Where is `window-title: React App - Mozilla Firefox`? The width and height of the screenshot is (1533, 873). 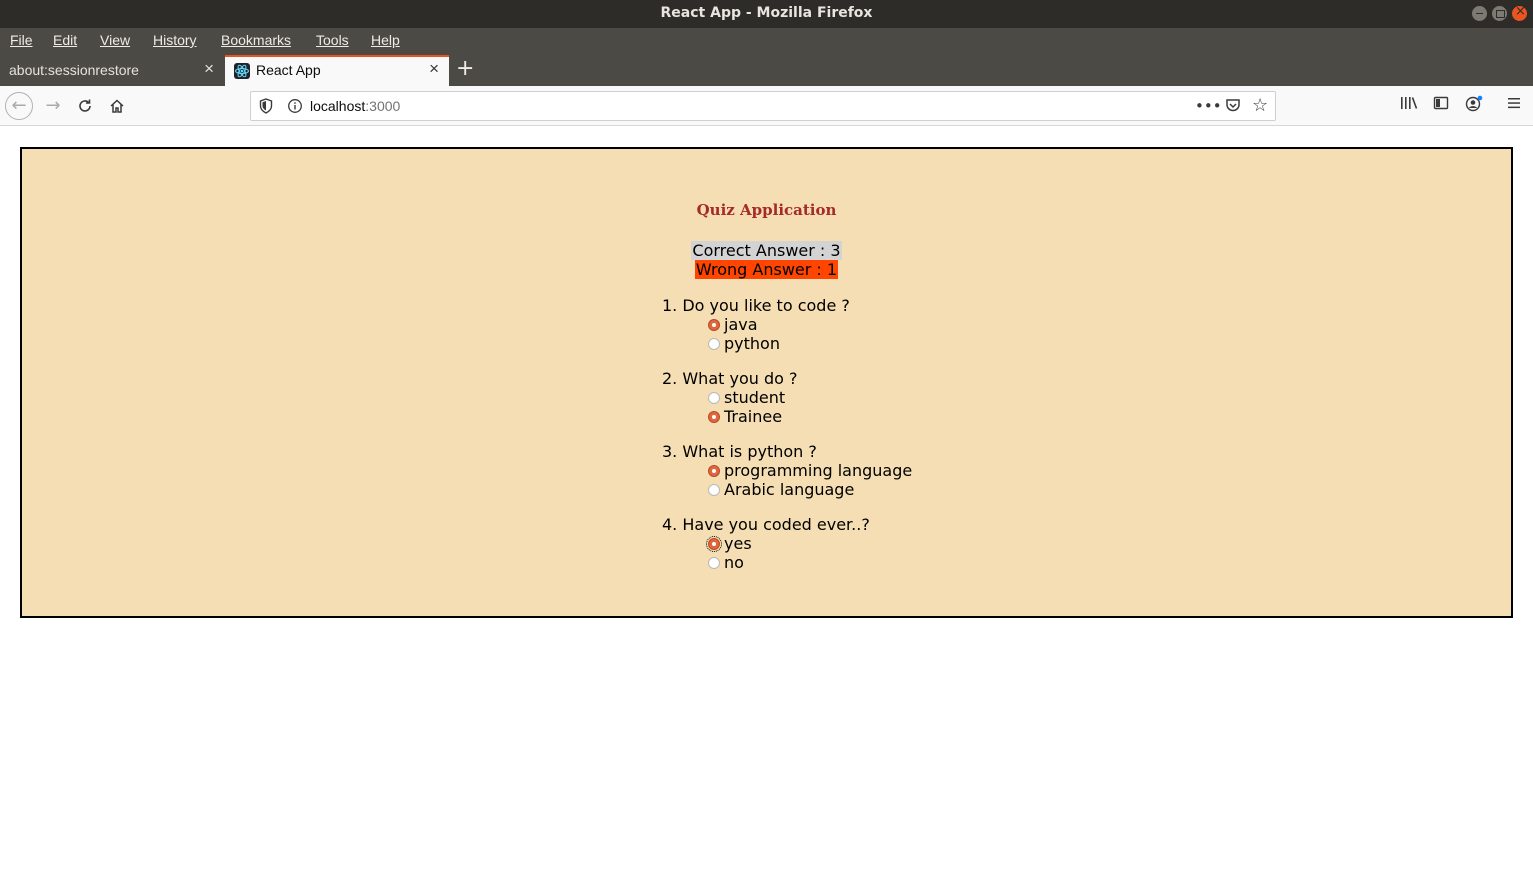
window-title: React App - Mozilla Firefox is located at coordinates (766, 13).